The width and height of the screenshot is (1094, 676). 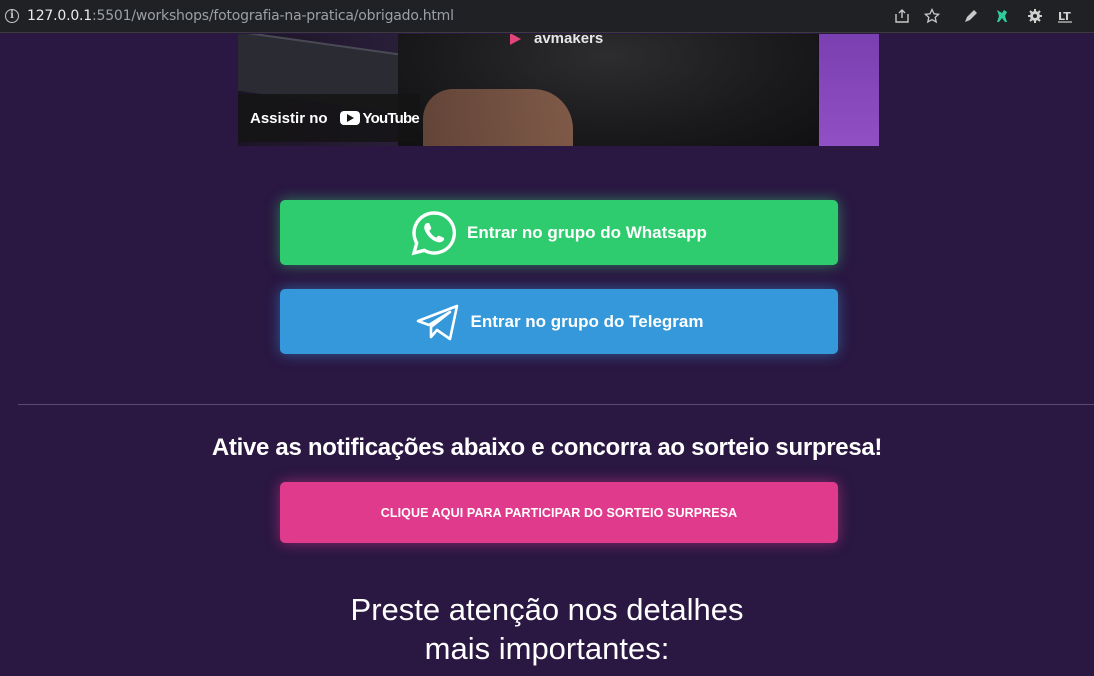 I want to click on youtube-logo: YouTube, so click(x=379, y=118).